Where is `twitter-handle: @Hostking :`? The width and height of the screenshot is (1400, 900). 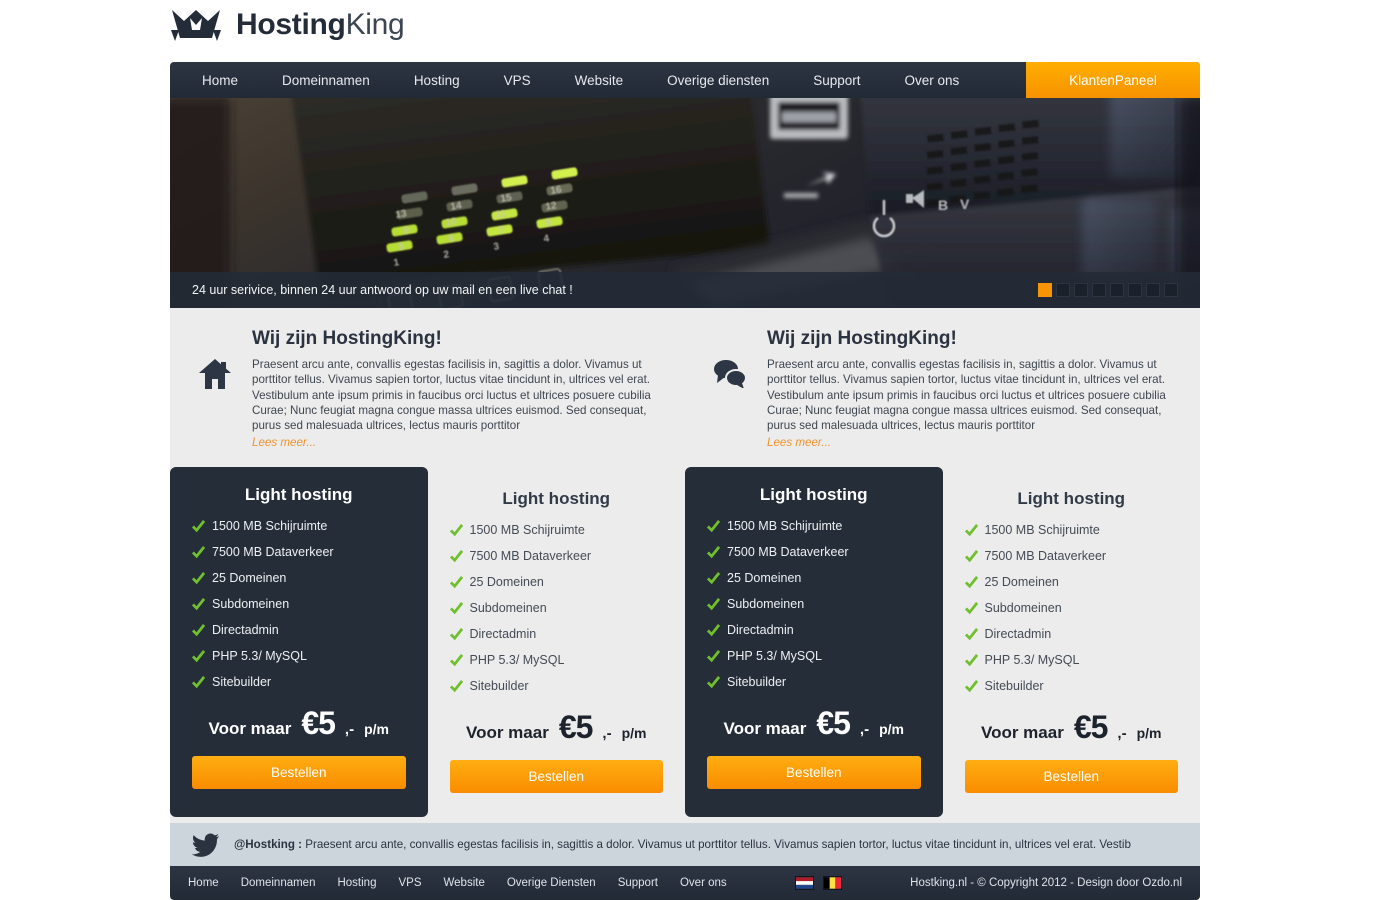 twitter-handle: @Hostking : is located at coordinates (268, 844).